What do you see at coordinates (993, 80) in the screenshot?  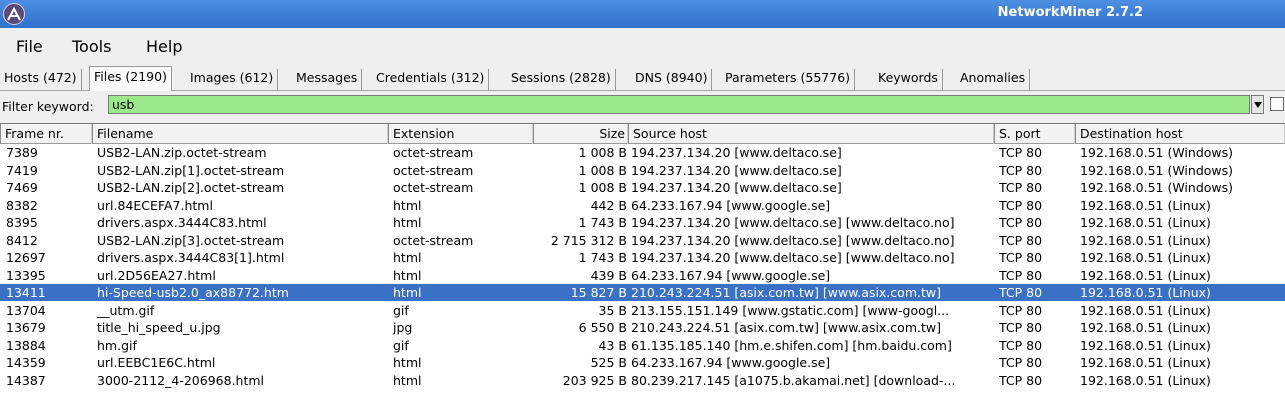 I see `tab-anomalies: Anomalies` at bounding box center [993, 80].